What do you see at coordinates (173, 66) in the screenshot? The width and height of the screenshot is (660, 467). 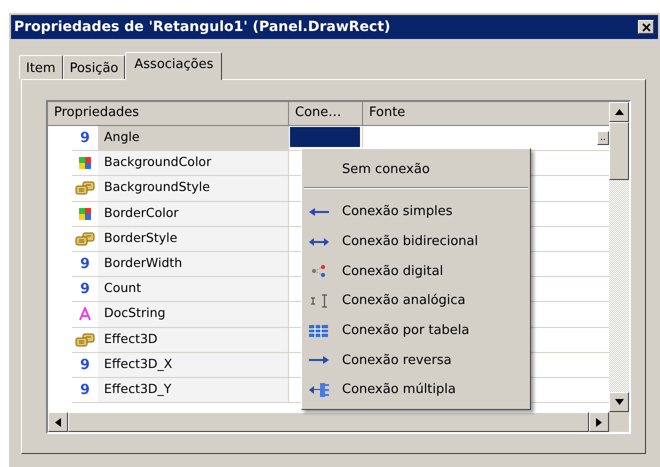 I see `tab: Associações` at bounding box center [173, 66].